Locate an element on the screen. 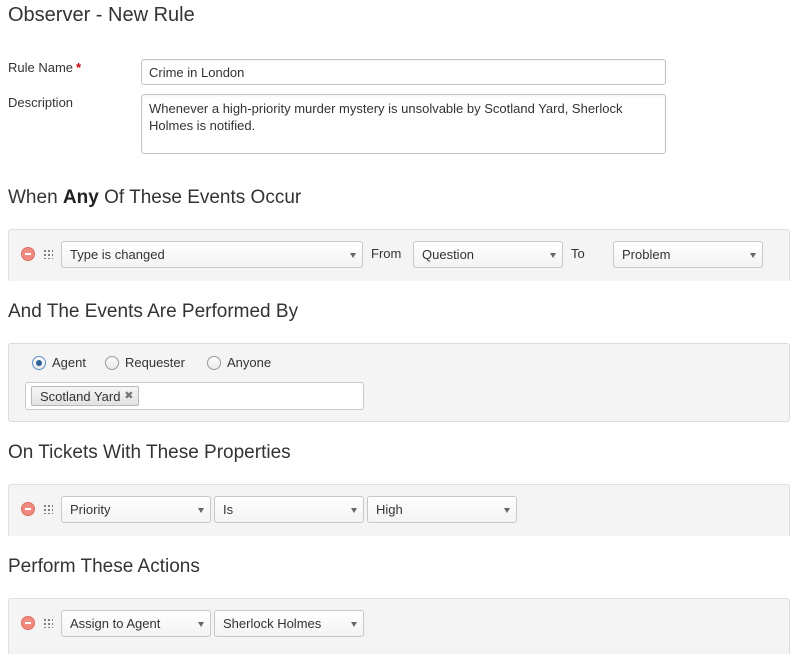 The height and width of the screenshot is (654, 795). events-condition-row: Type is changed From Question To Problem is located at coordinates (399, 255).